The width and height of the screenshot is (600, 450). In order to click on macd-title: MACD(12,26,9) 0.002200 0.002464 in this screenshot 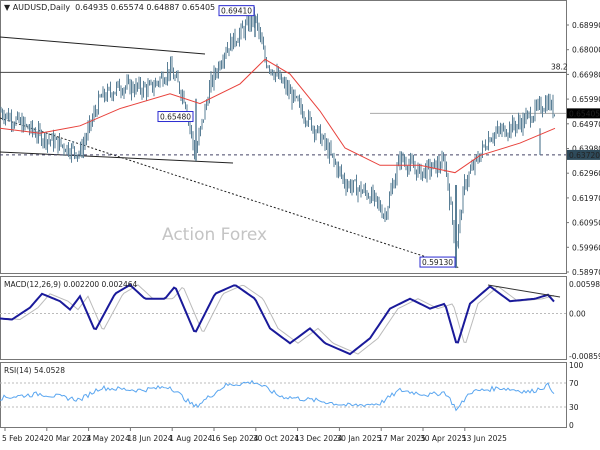, I will do `click(71, 284)`.